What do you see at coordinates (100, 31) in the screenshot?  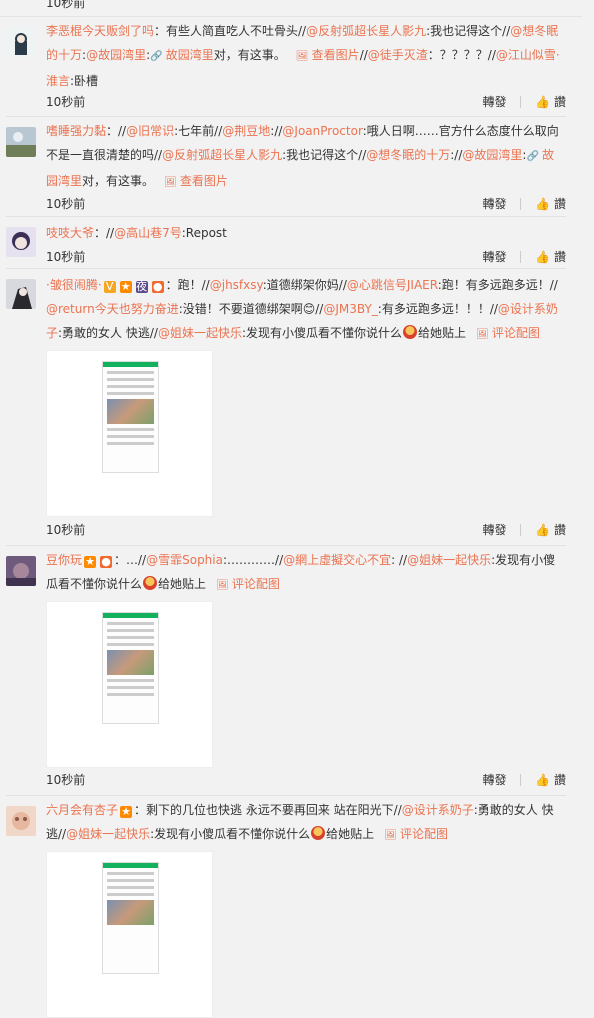 I see `username-link: 李恶棍今天贩剑了吗` at bounding box center [100, 31].